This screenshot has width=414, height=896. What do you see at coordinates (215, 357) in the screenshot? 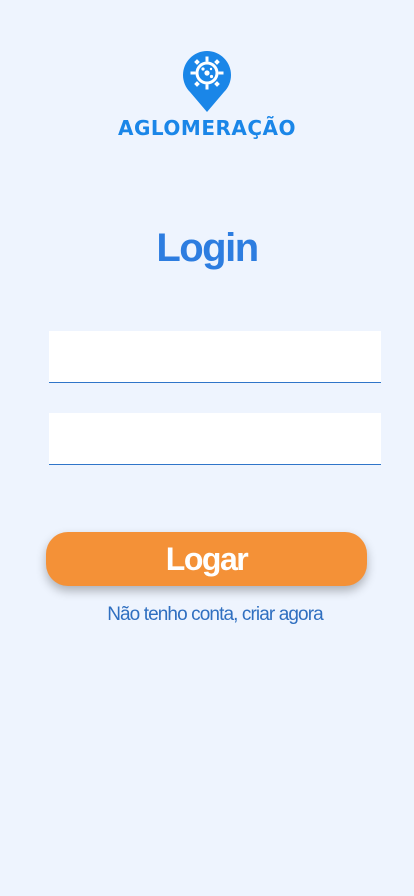
I see `username-field` at bounding box center [215, 357].